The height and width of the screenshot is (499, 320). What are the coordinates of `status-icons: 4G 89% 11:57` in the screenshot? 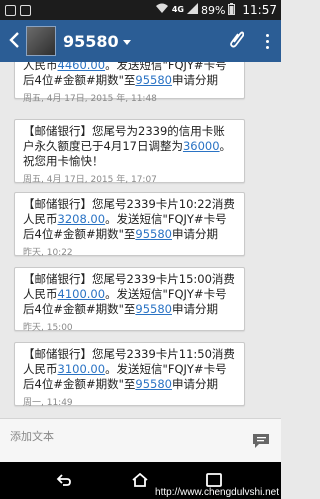 It's located at (218, 10).